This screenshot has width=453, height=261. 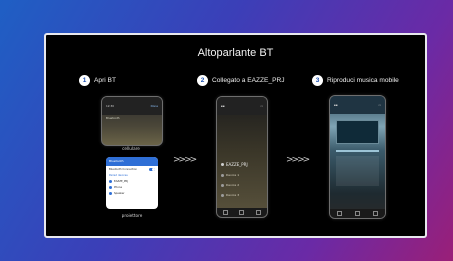 I want to click on device-label: Device 2, so click(x=233, y=185).